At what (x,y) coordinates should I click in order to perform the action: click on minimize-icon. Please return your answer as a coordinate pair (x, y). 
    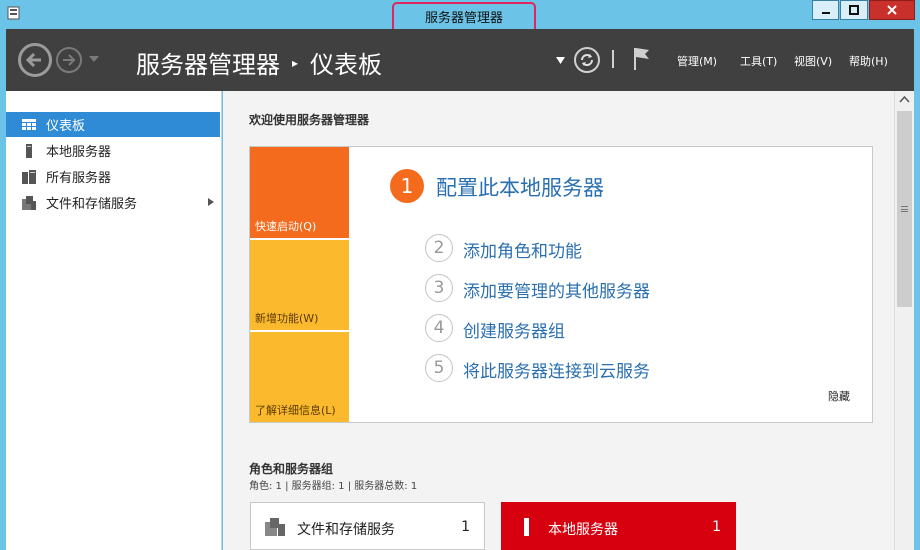
    Looking at the image, I should click on (825, 13).